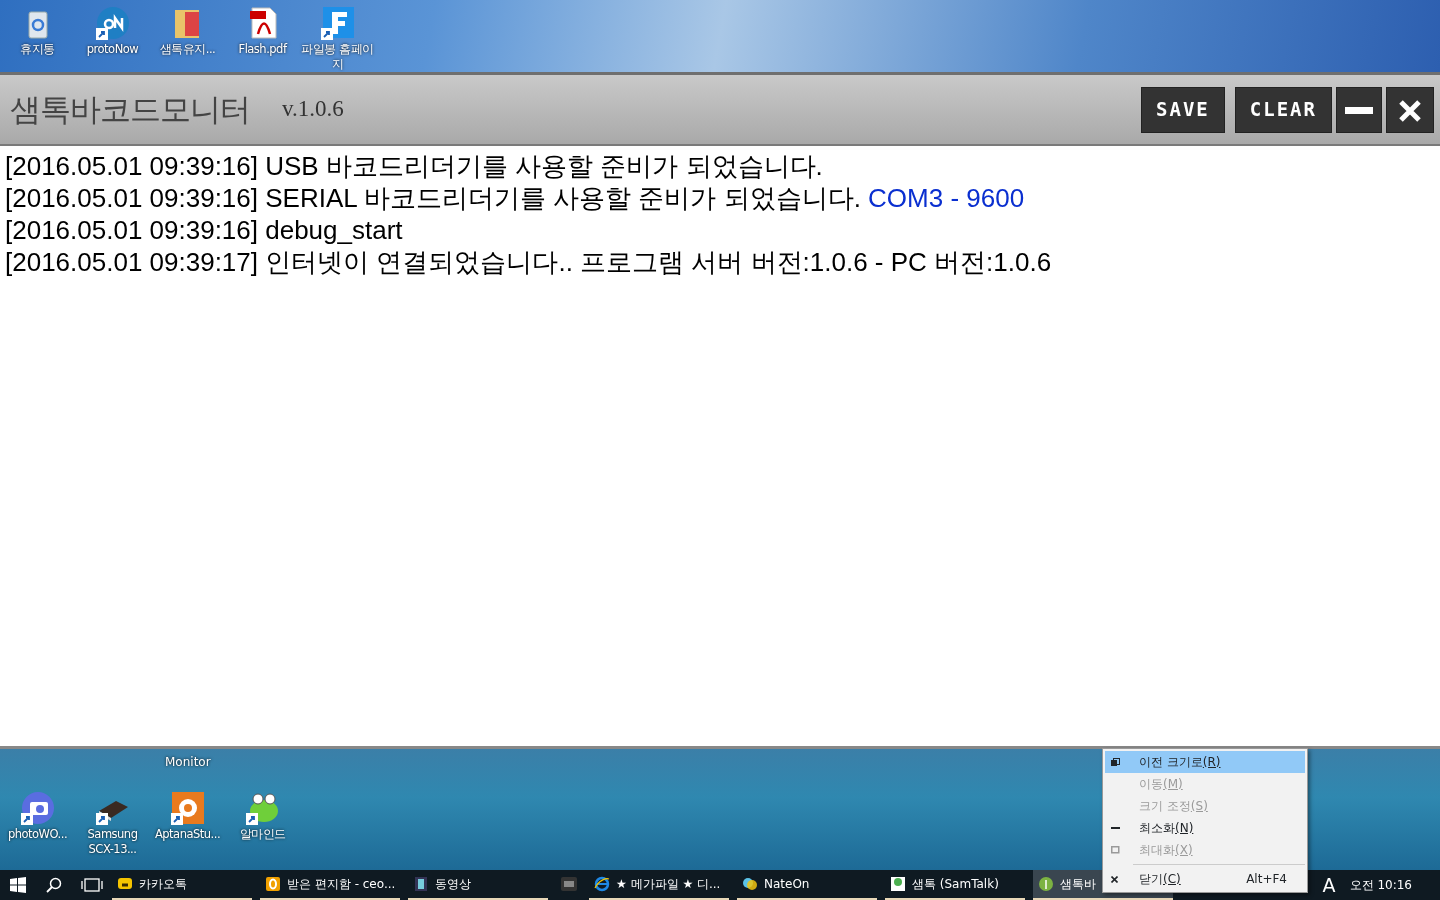 This screenshot has width=1440, height=900. I want to click on shortcut-label: Alt+F4, so click(1266, 879).